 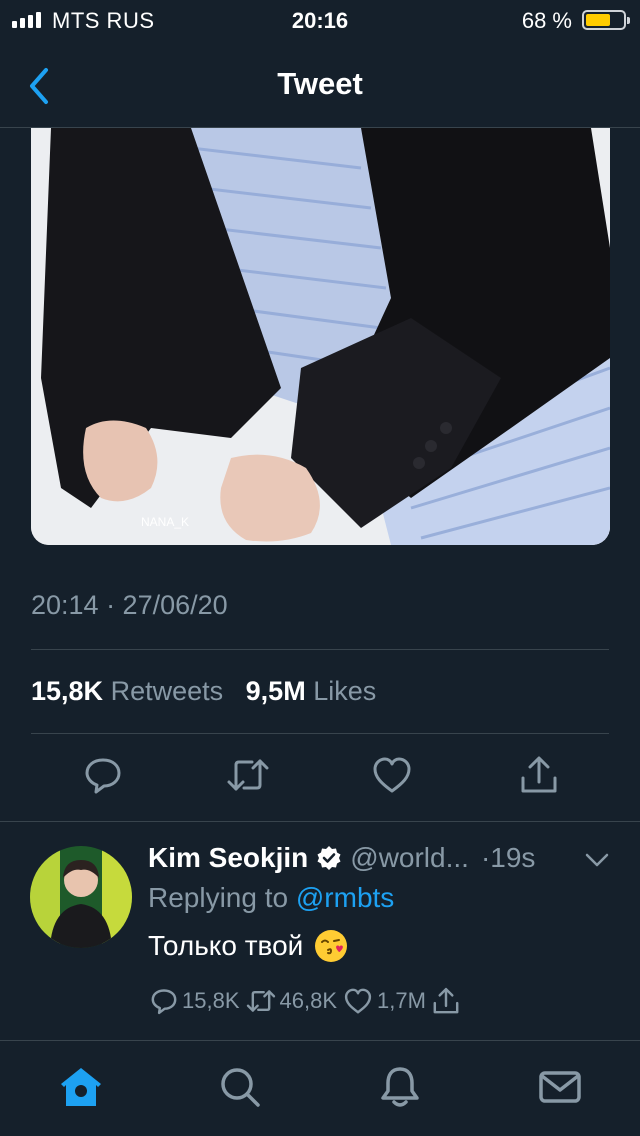 I want to click on share-button, so click(x=539, y=775).